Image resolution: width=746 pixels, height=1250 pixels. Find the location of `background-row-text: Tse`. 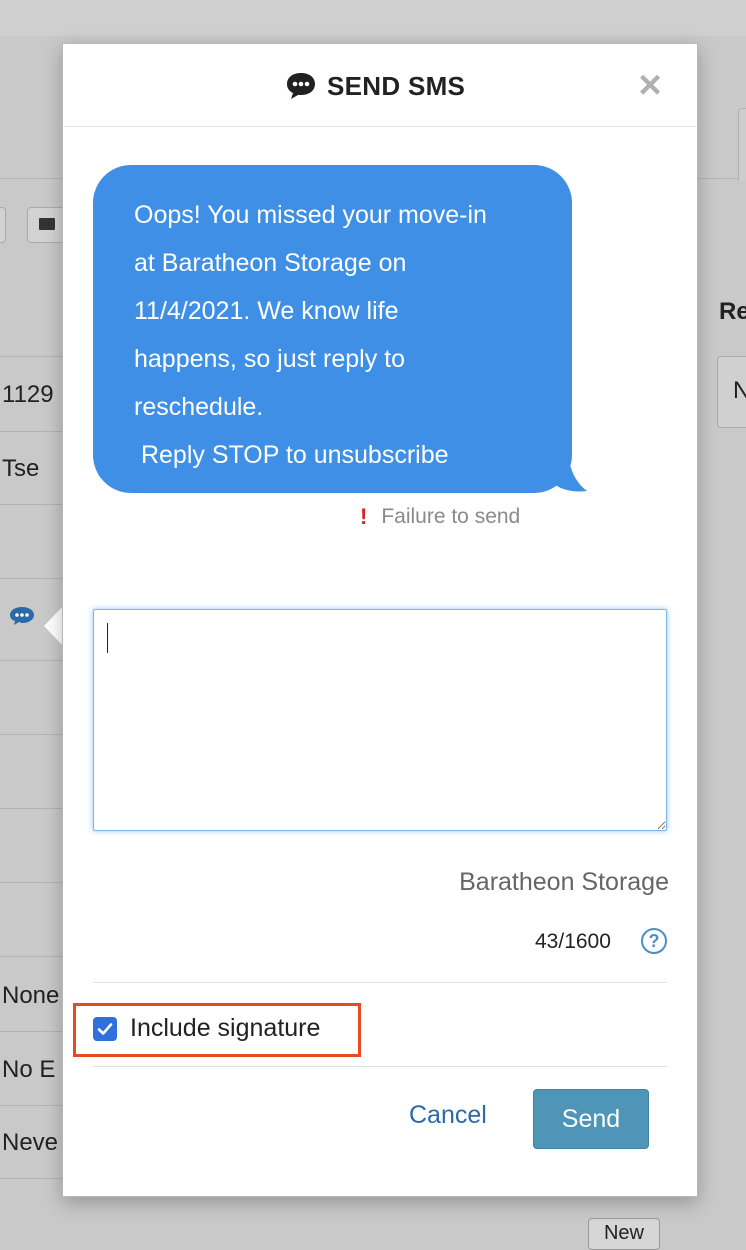

background-row-text: Tse is located at coordinates (21, 468).